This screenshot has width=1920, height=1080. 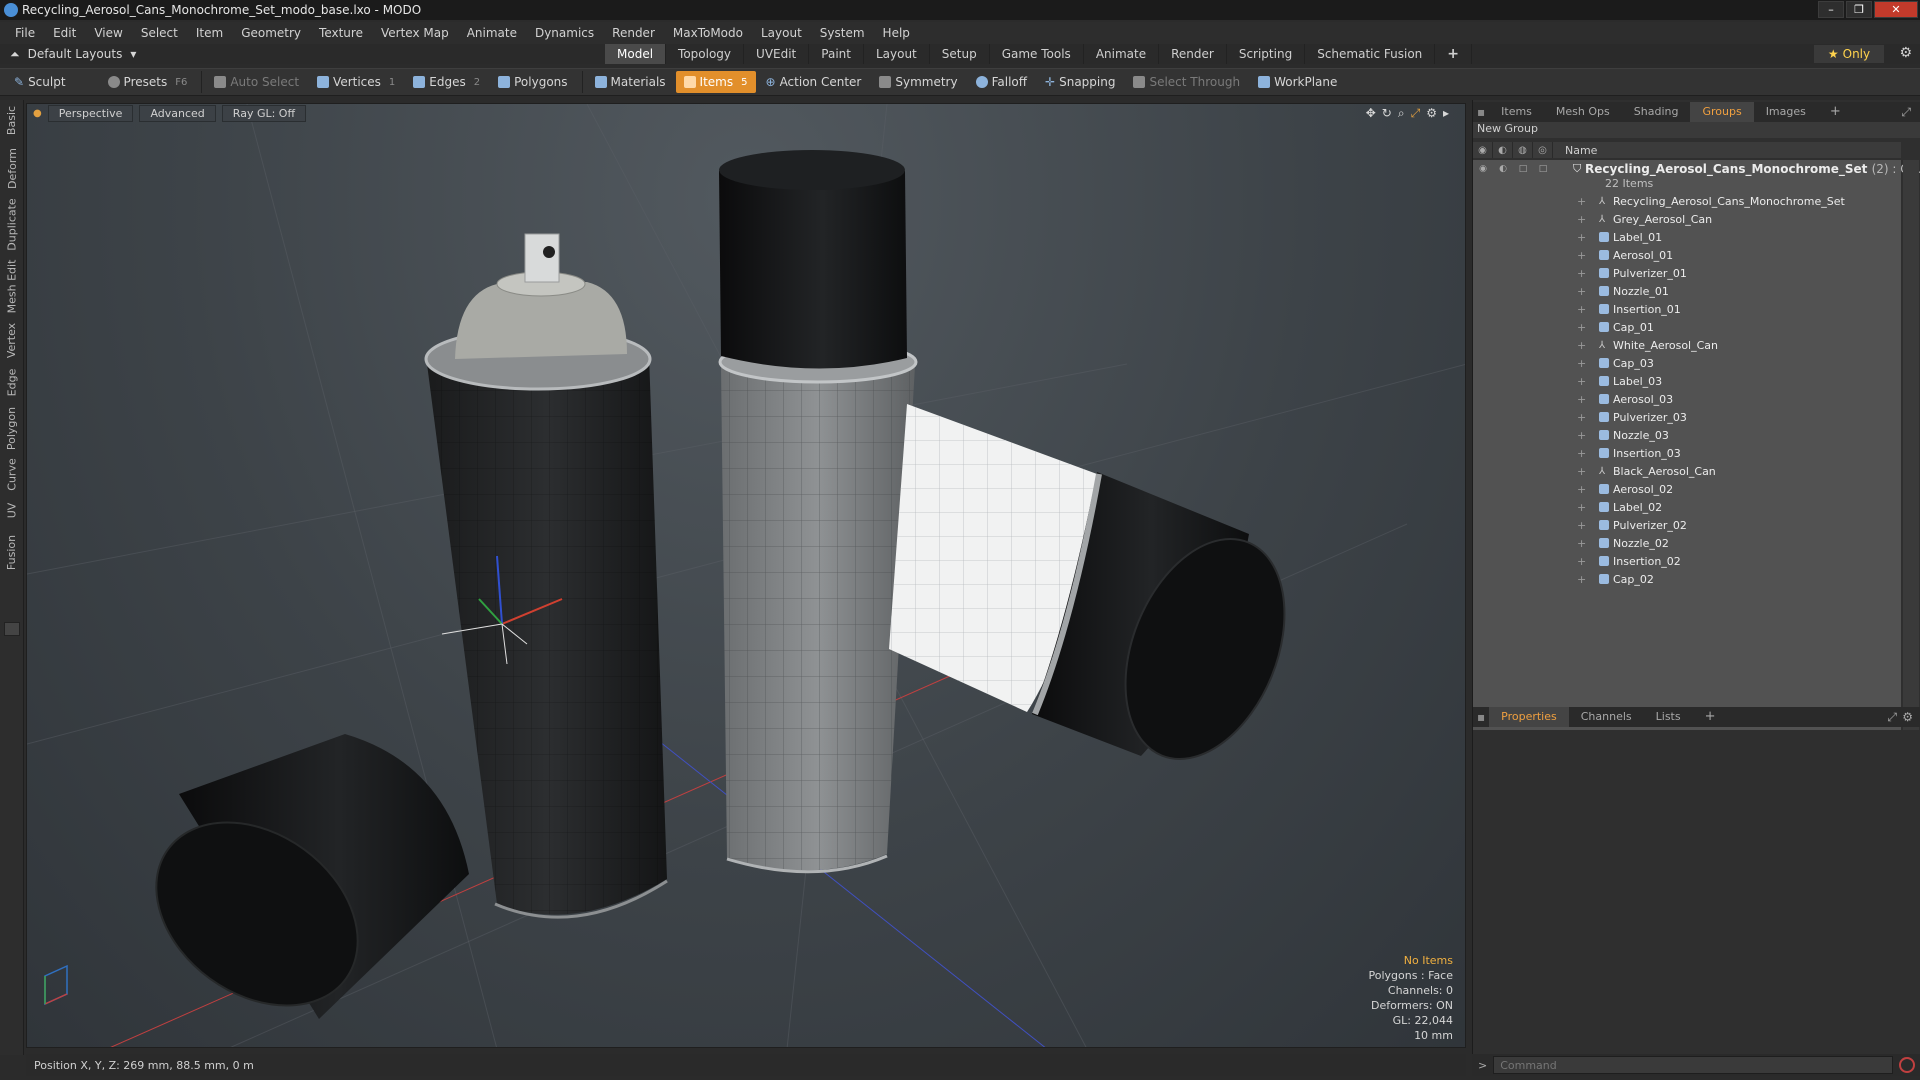 I want to click on gear-icon: ⚙, so click(x=1905, y=53).